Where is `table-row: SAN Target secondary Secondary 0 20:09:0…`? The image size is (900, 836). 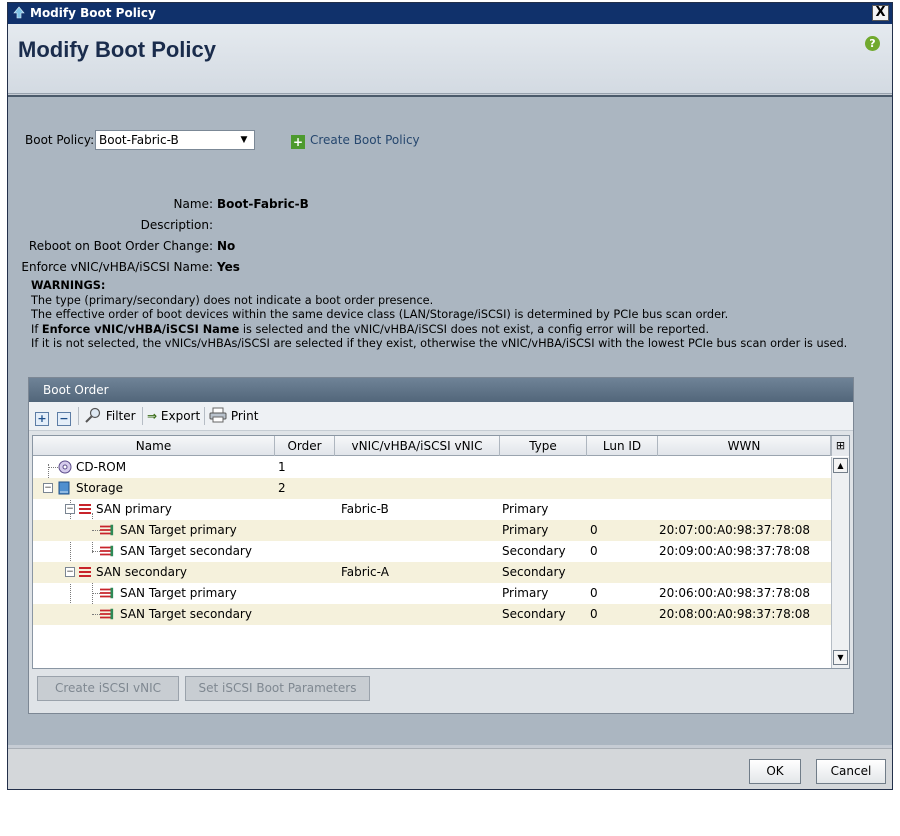 table-row: SAN Target secondary Secondary 0 20:09:0… is located at coordinates (432, 551).